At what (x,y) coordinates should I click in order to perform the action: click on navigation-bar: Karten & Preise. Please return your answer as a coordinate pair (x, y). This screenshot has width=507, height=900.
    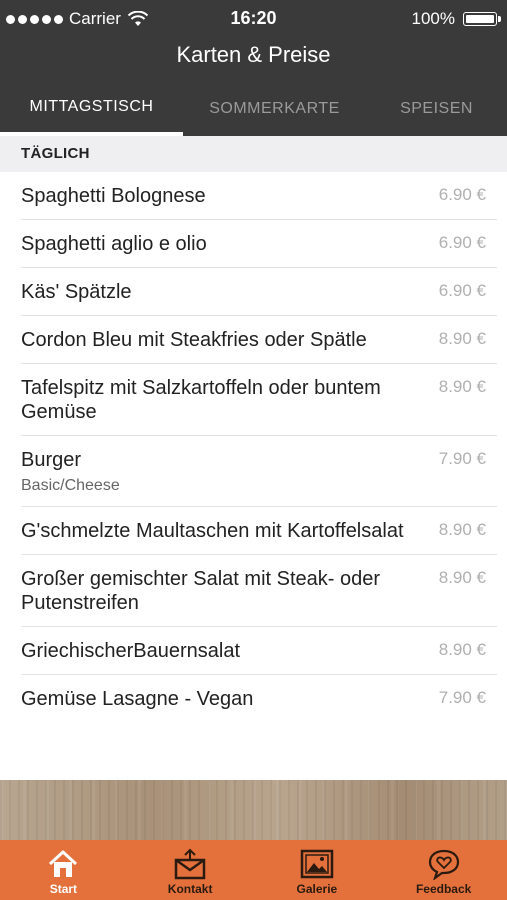
    Looking at the image, I should click on (253, 58).